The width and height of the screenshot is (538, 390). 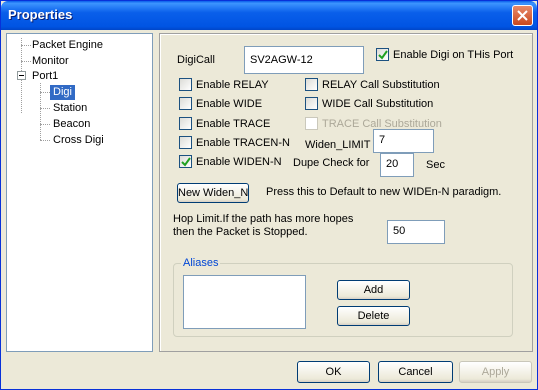 I want to click on dupe-check-unit: Sec, so click(x=435, y=165).